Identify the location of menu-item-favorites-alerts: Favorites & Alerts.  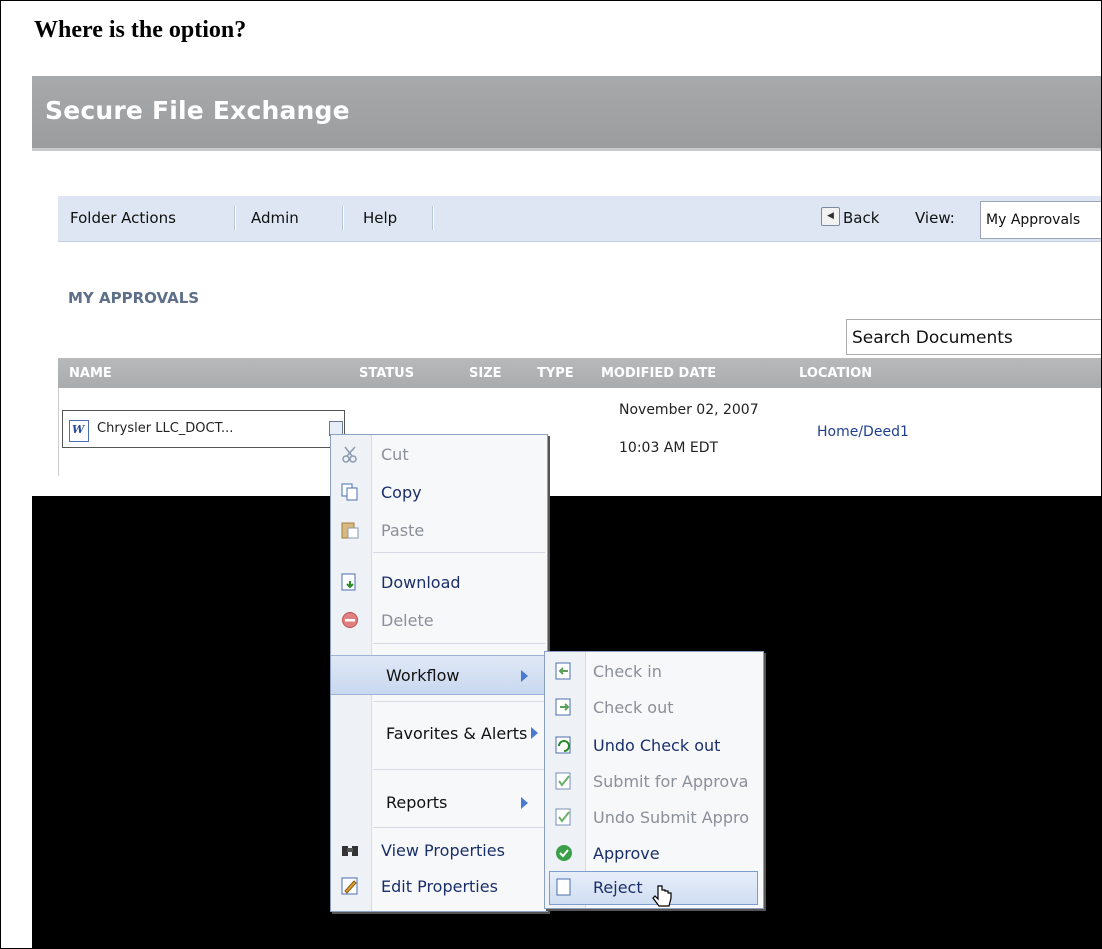
(439, 733).